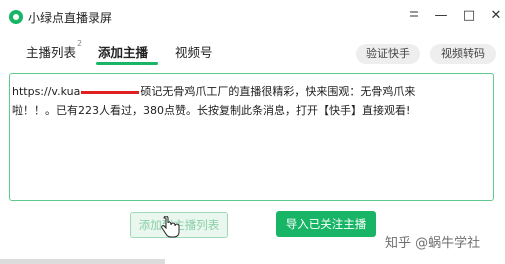  Describe the element at coordinates (463, 54) in the screenshot. I see `video-transcode-button: 视频转码` at that location.